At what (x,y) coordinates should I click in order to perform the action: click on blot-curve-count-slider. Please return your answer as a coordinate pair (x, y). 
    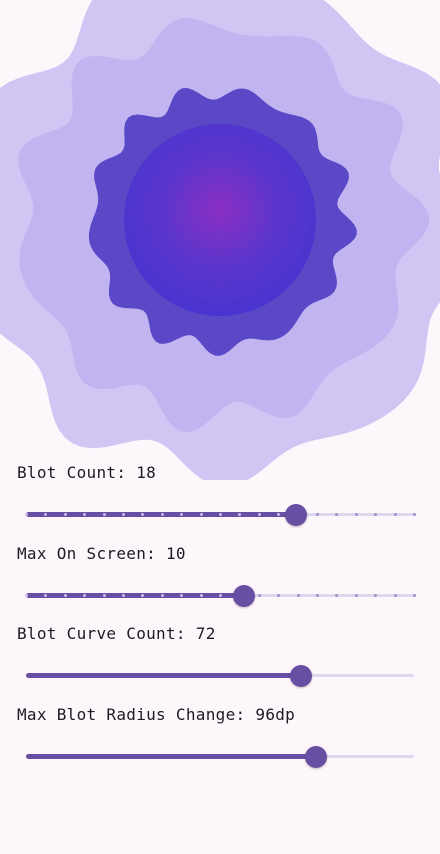
    Looking at the image, I should click on (220, 676).